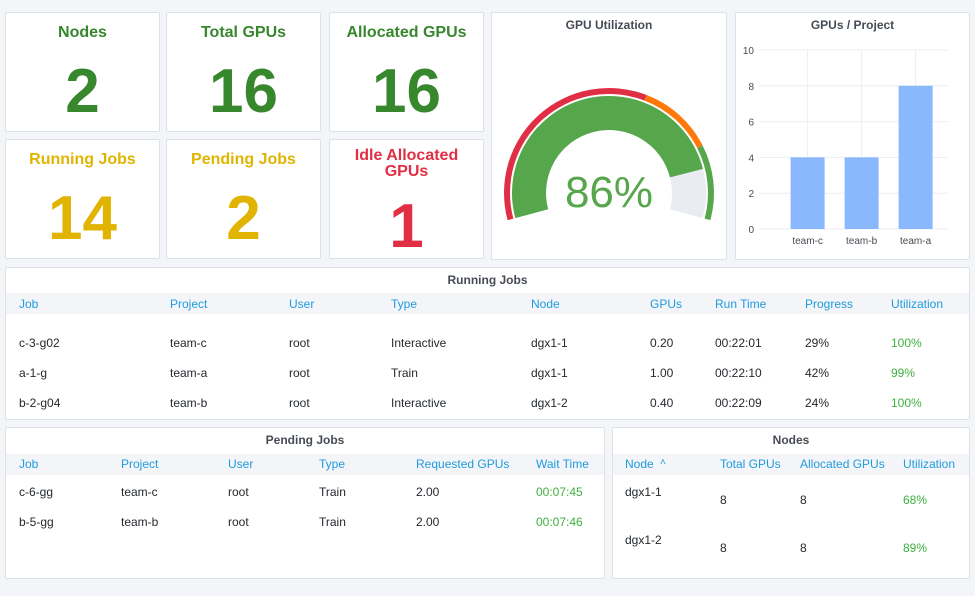 This screenshot has width=975, height=596. Describe the element at coordinates (842, 464) in the screenshot. I see `column-header-allocated-gpus: Allocated GPUs` at that location.